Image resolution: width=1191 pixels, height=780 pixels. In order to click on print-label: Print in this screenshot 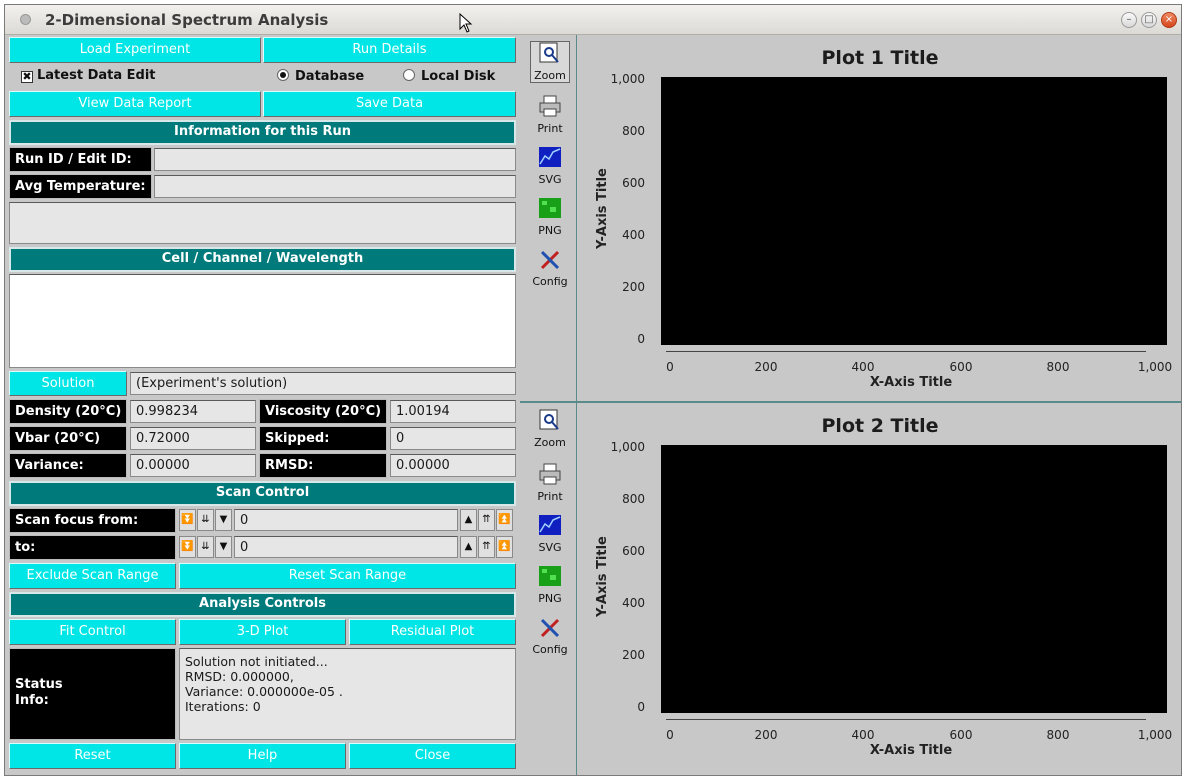, I will do `click(550, 496)`.